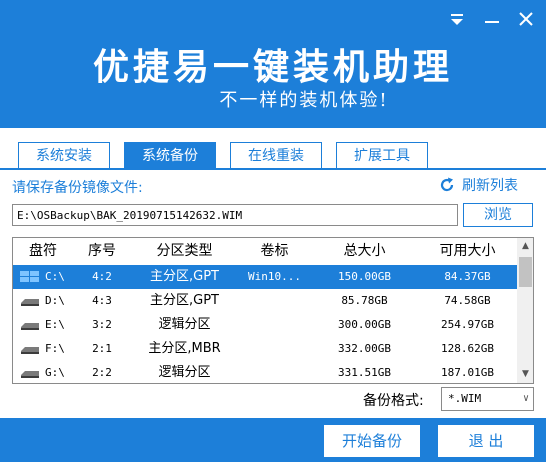  Describe the element at coordinates (102, 372) in the screenshot. I see `index-cell: 2:2` at that location.